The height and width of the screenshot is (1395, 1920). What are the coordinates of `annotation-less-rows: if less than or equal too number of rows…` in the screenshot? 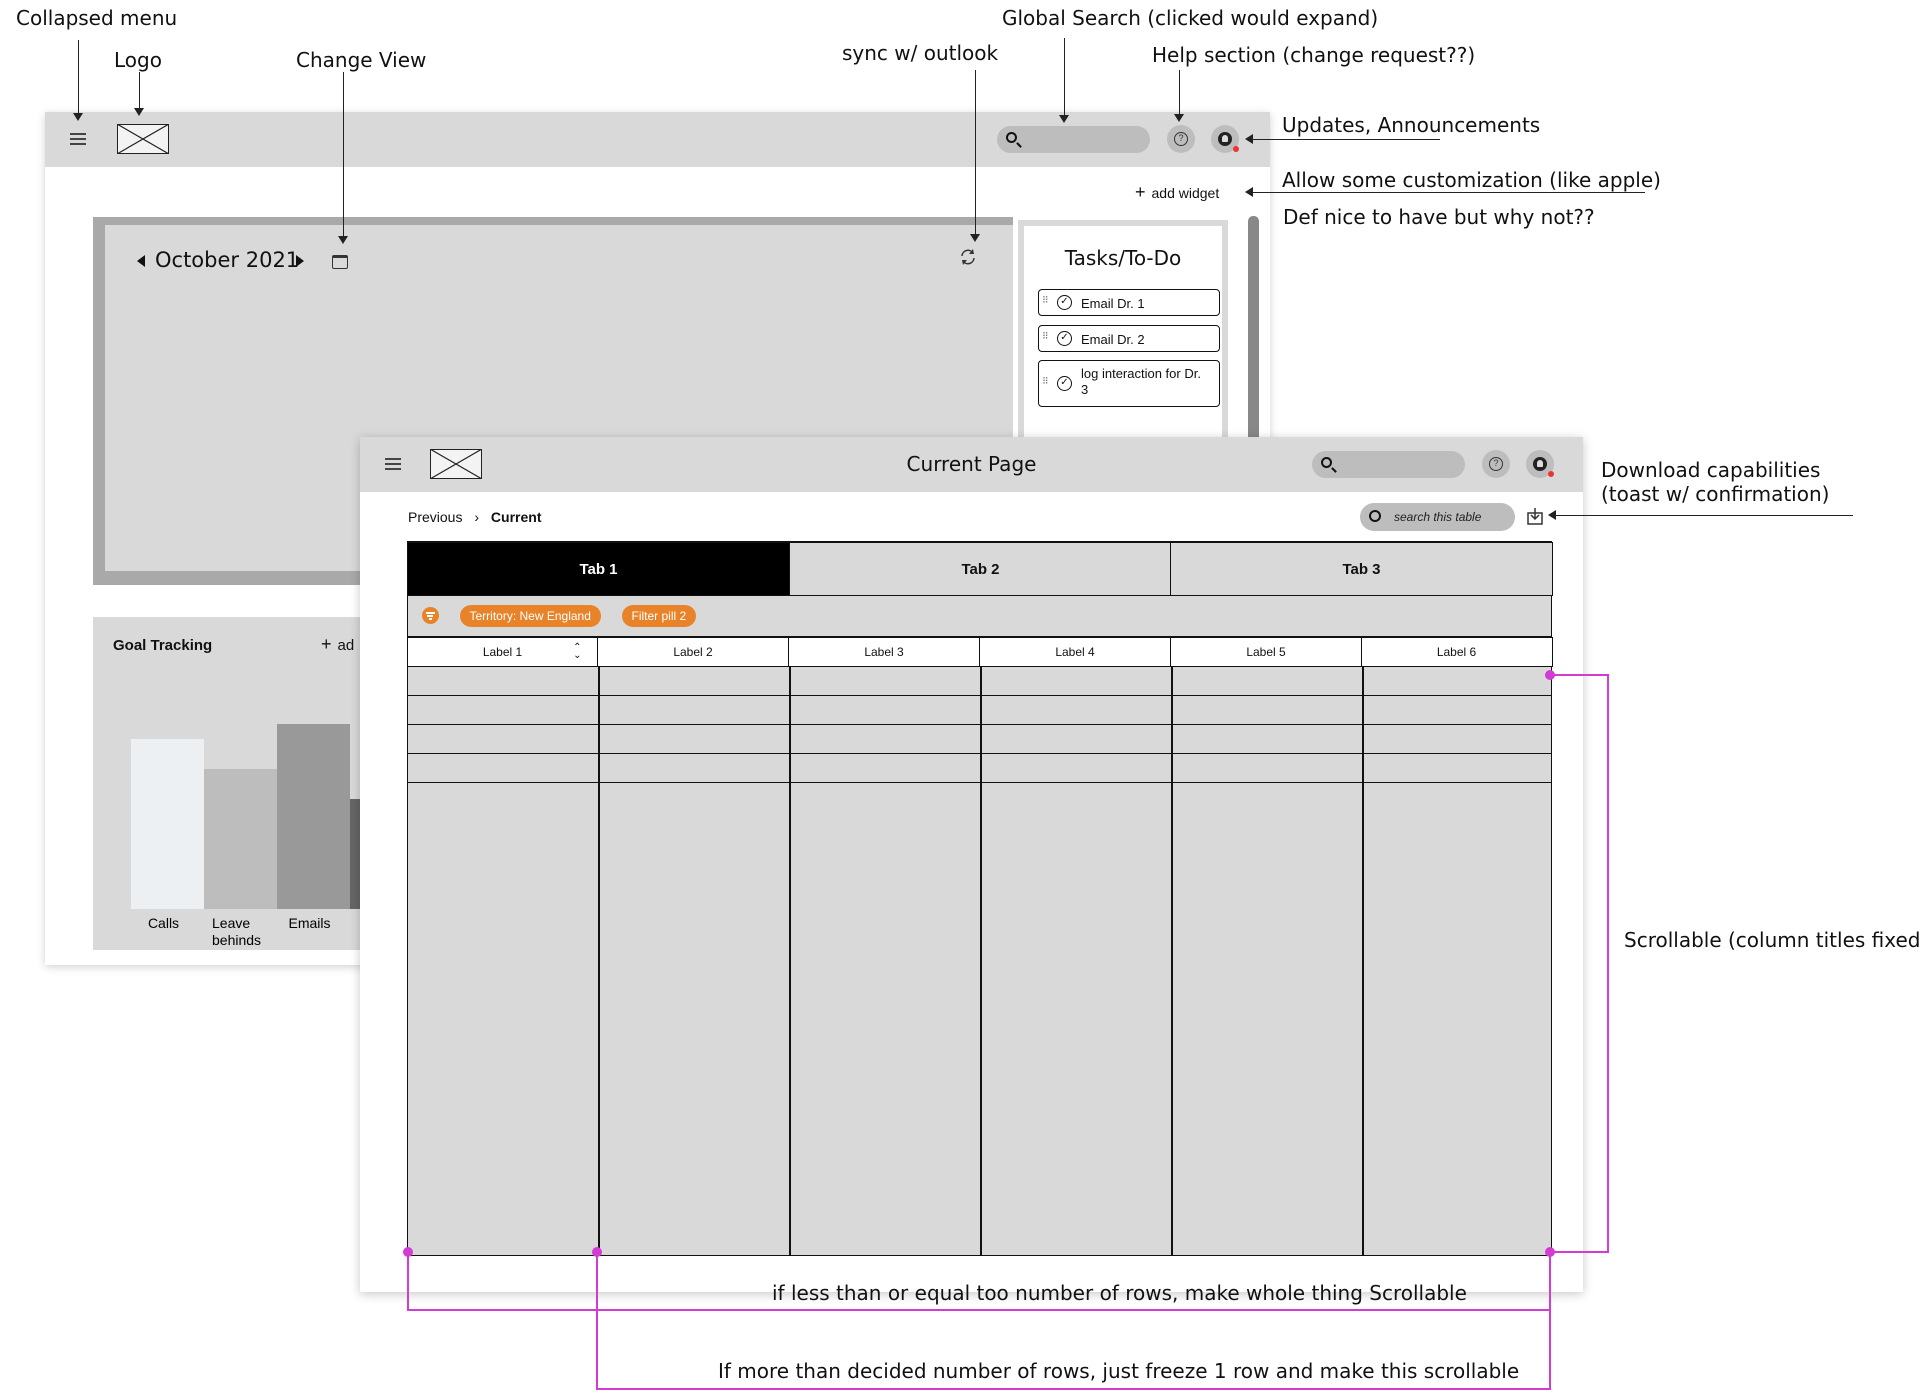 It's located at (1119, 1293).